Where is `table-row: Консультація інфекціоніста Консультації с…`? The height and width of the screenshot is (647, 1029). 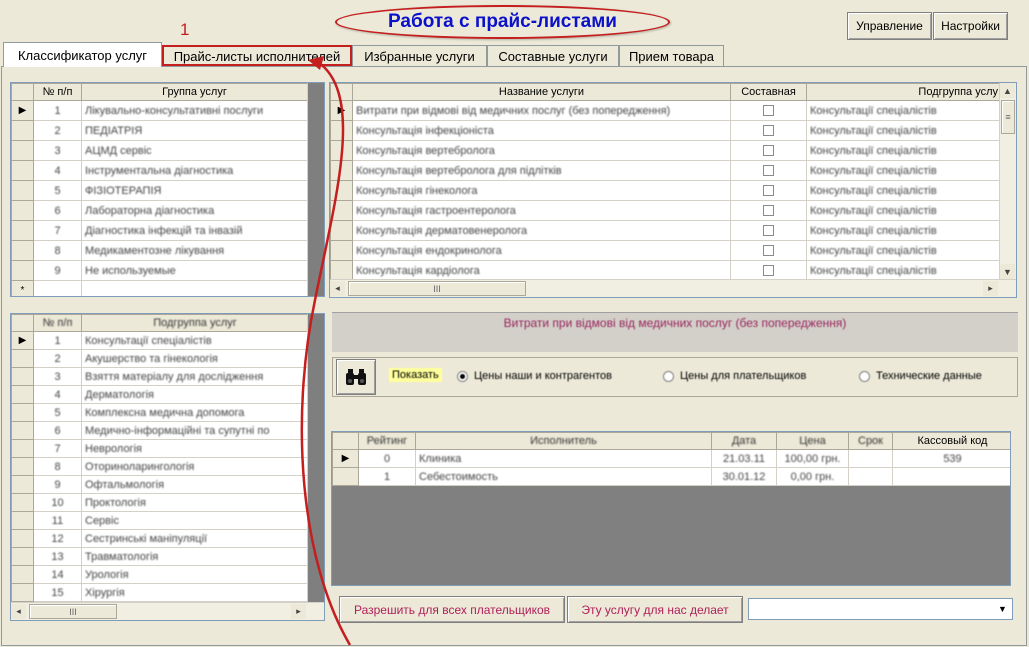
table-row: Консультація інфекціоніста Консультації с… is located at coordinates (665, 130).